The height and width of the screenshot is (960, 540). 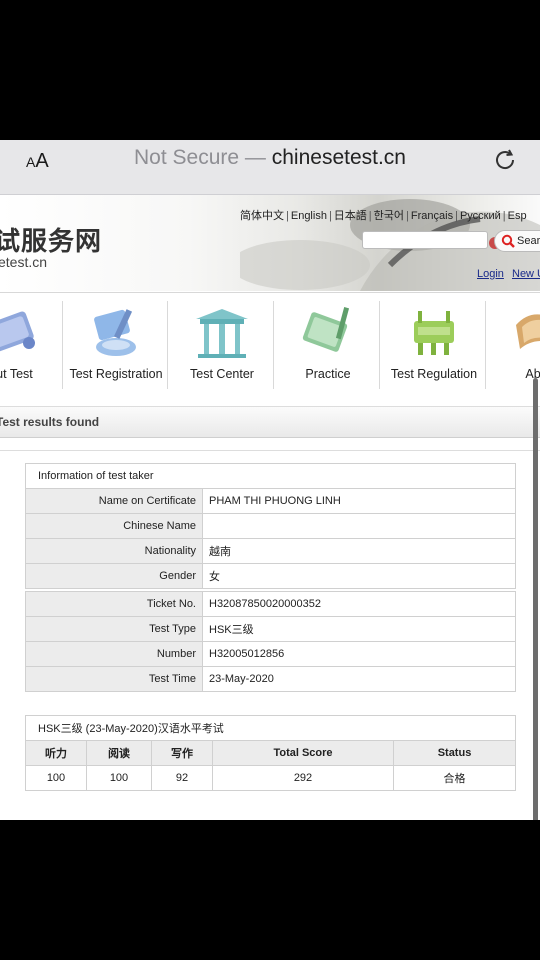 I want to click on nav-label: Test Center, so click(x=222, y=374).